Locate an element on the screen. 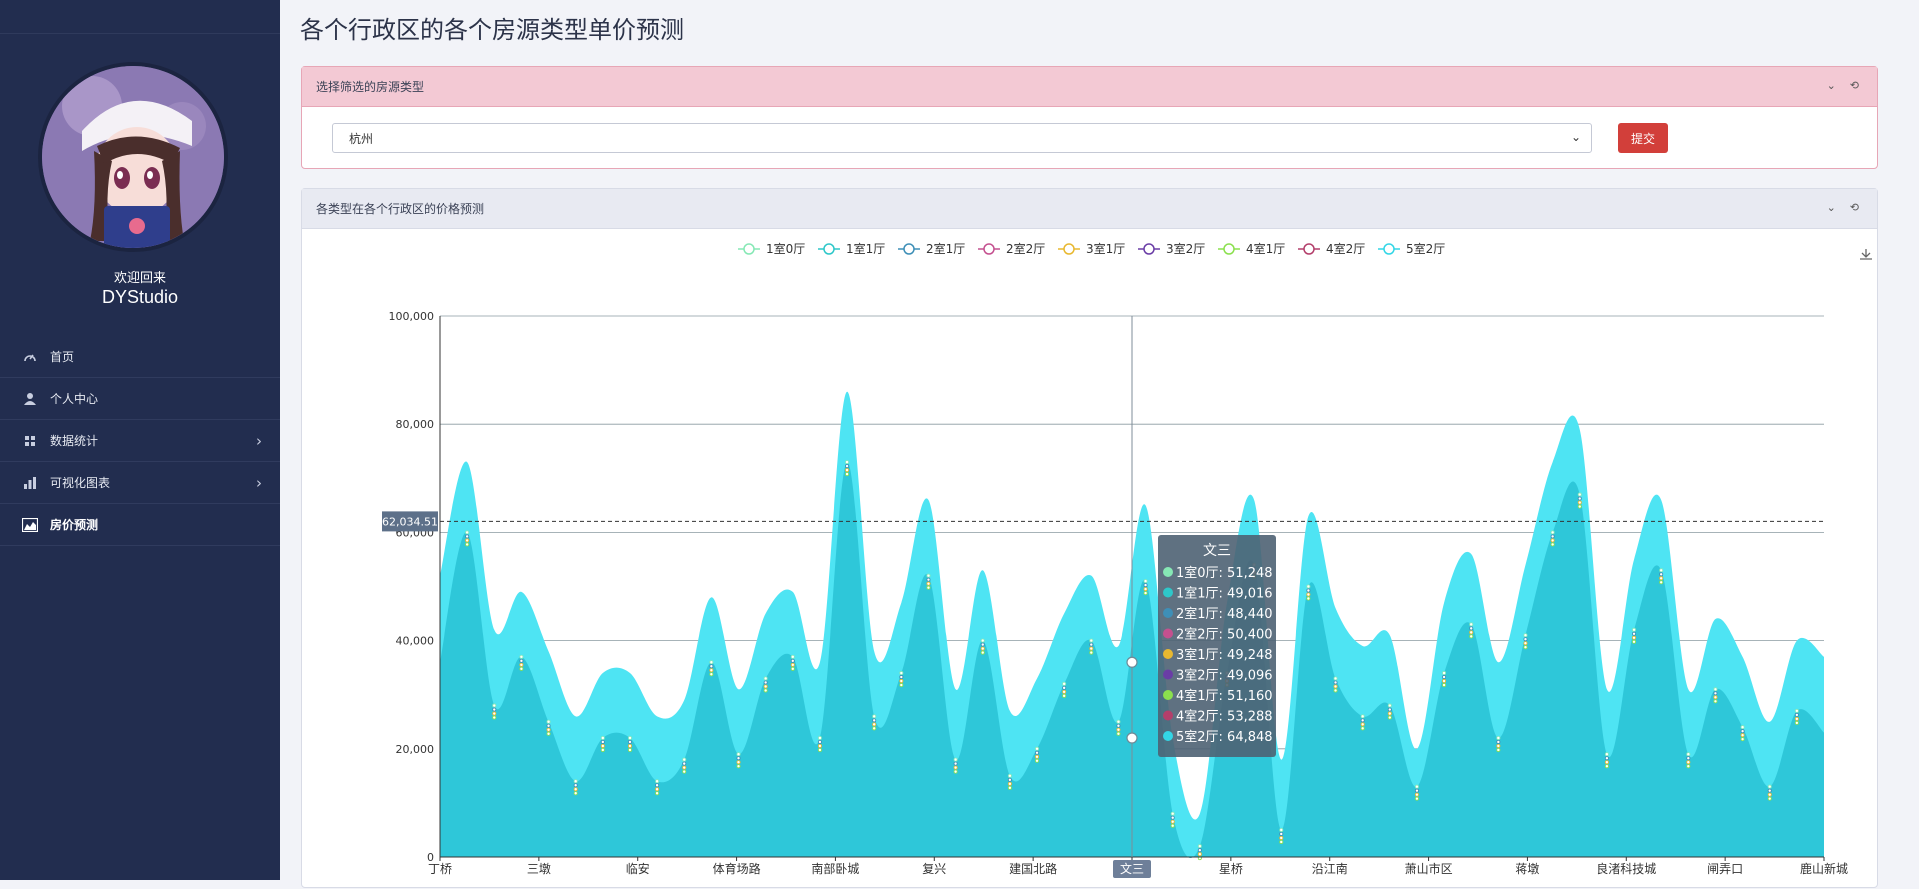 The width and height of the screenshot is (1919, 889). page-title: 各个行政区的各个房源类型单价预测 is located at coordinates (492, 30).